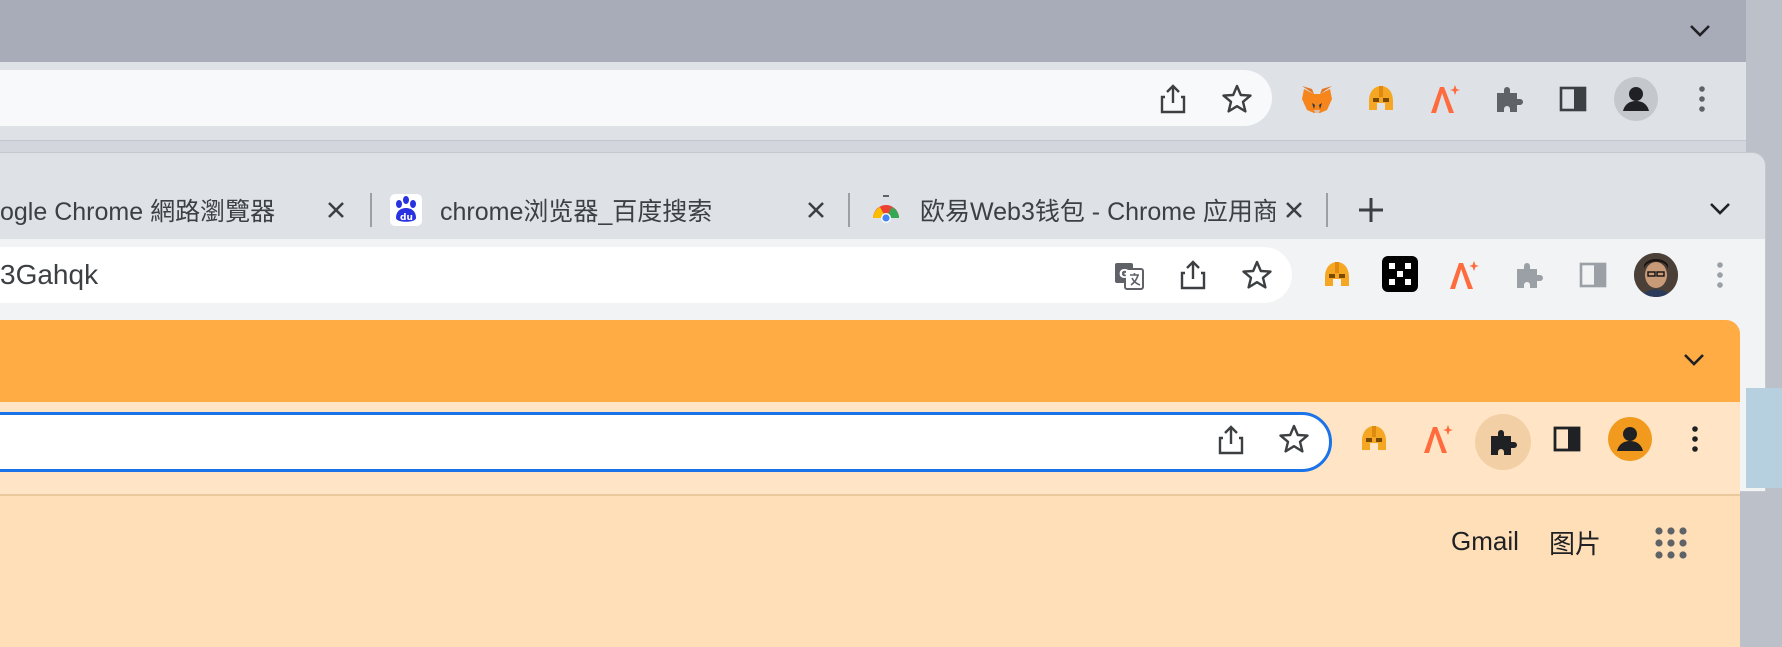 This screenshot has width=1782, height=647. Describe the element at coordinates (1327, 210) in the screenshot. I see `tab-separator` at that location.